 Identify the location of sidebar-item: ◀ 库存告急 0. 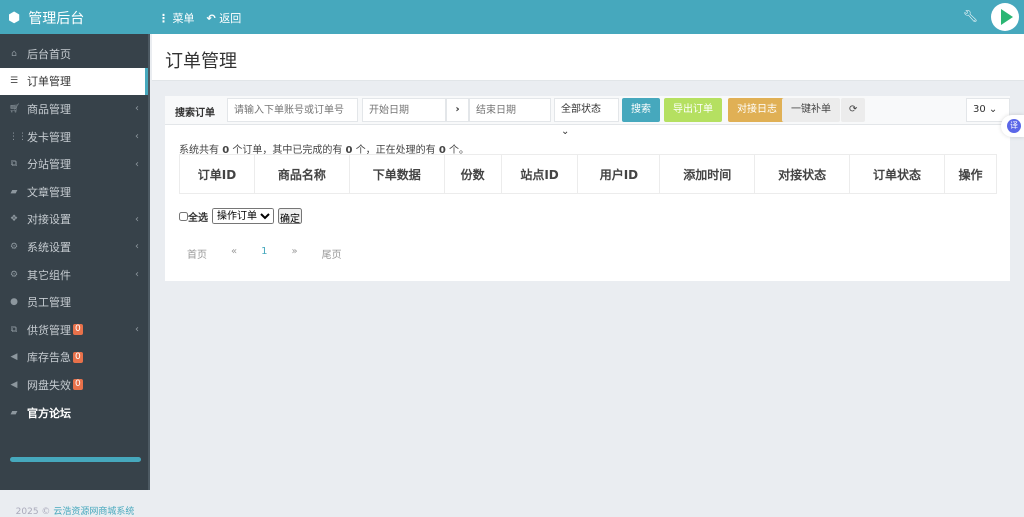
(74, 358).